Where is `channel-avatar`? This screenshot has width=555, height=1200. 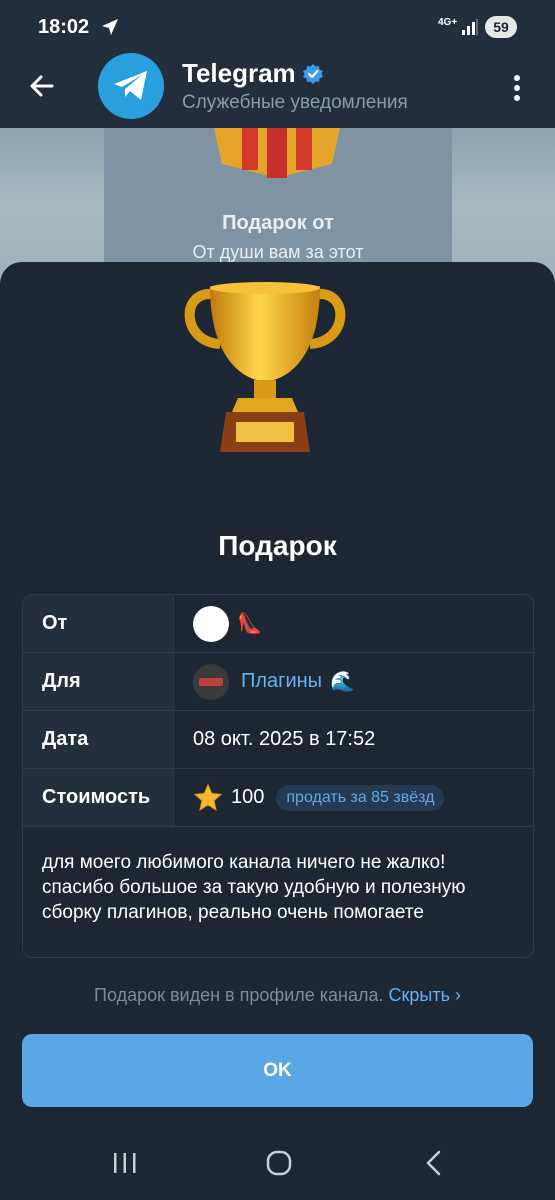 channel-avatar is located at coordinates (131, 86).